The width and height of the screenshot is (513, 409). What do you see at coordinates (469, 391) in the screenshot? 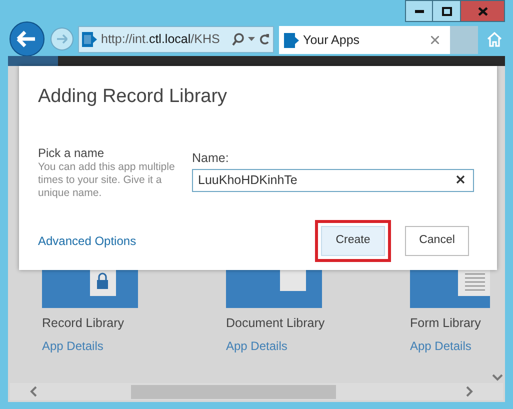
I see `chevron-right-icon` at bounding box center [469, 391].